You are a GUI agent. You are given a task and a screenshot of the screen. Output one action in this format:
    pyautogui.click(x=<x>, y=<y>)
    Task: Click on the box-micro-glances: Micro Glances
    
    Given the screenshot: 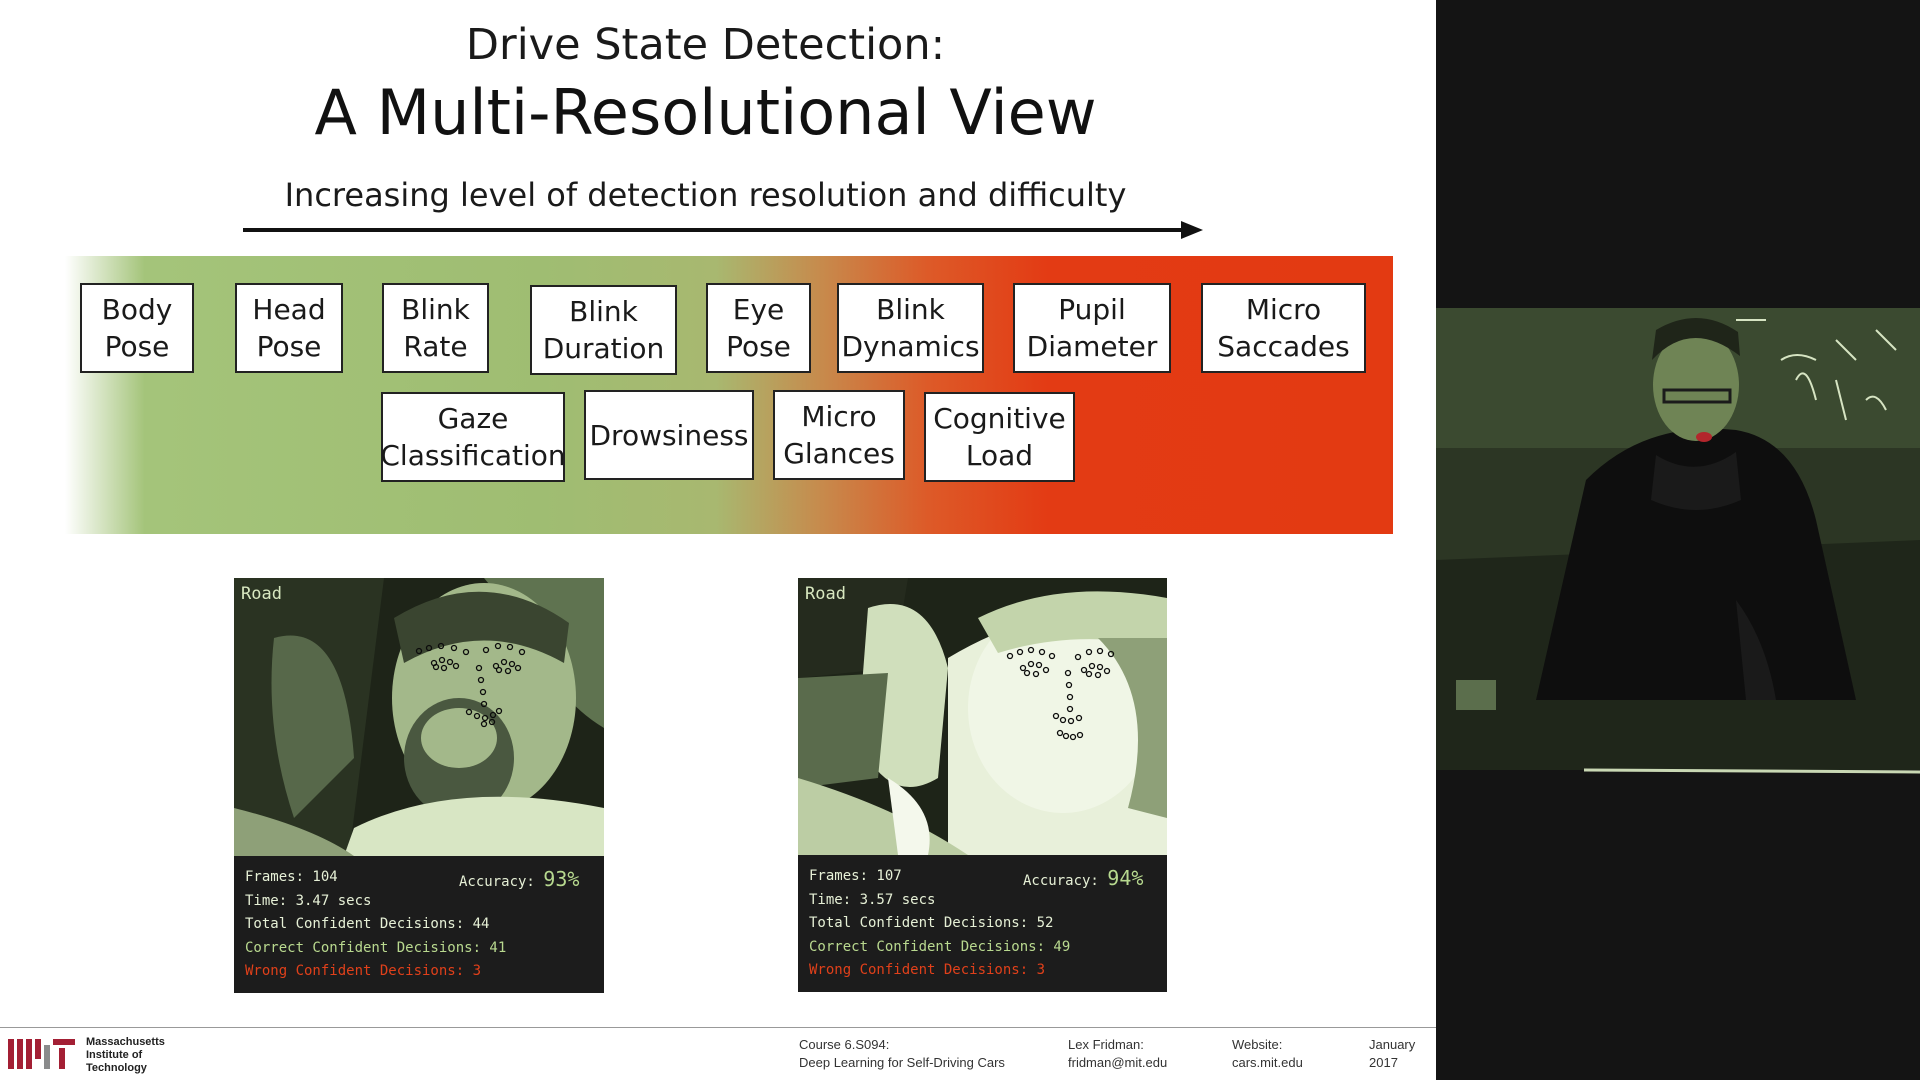 What is the action you would take?
    pyautogui.click(x=839, y=435)
    